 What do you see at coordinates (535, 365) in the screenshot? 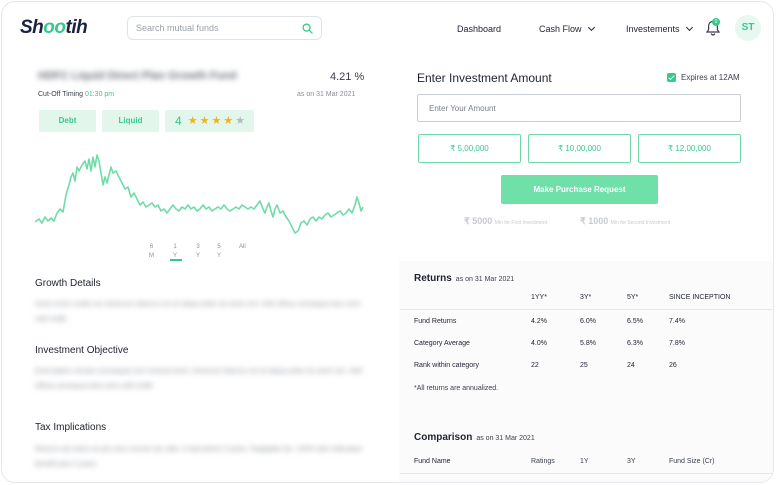
I see `returns-cell: 22` at bounding box center [535, 365].